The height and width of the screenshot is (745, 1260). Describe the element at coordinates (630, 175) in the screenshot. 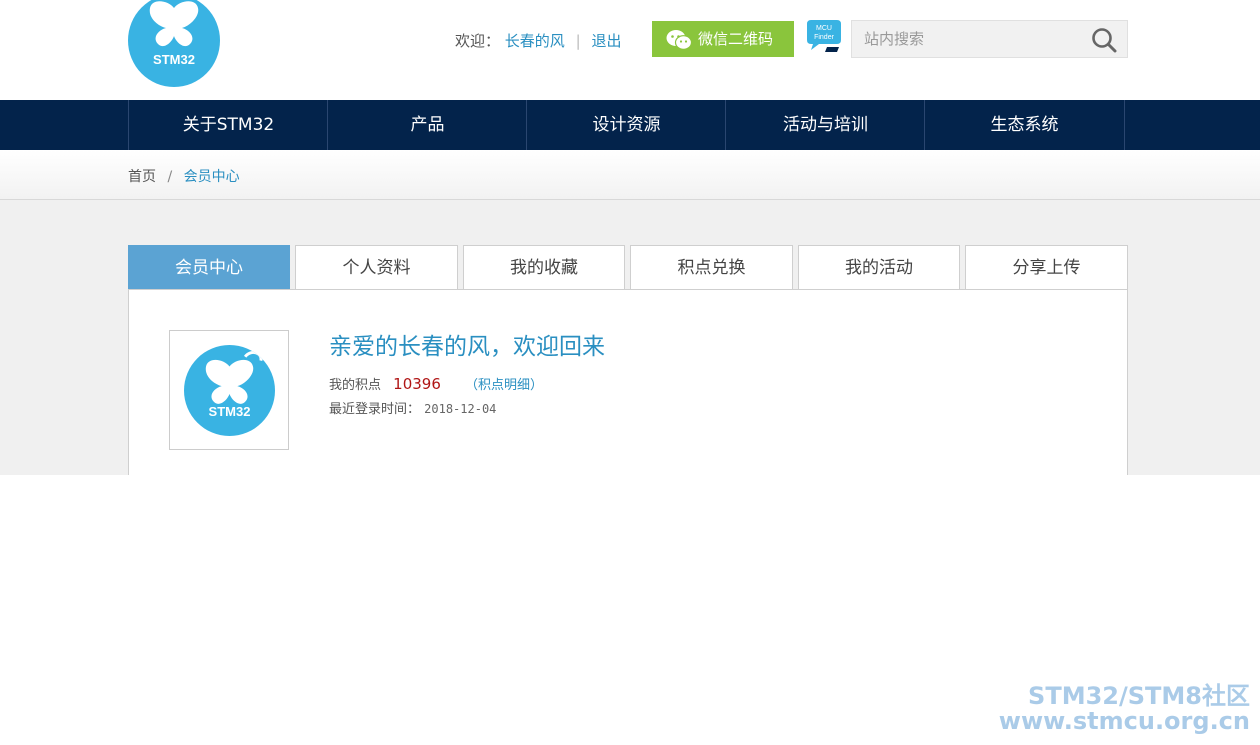

I see `breadcrumb-bar: 首页 / 会员中心` at that location.